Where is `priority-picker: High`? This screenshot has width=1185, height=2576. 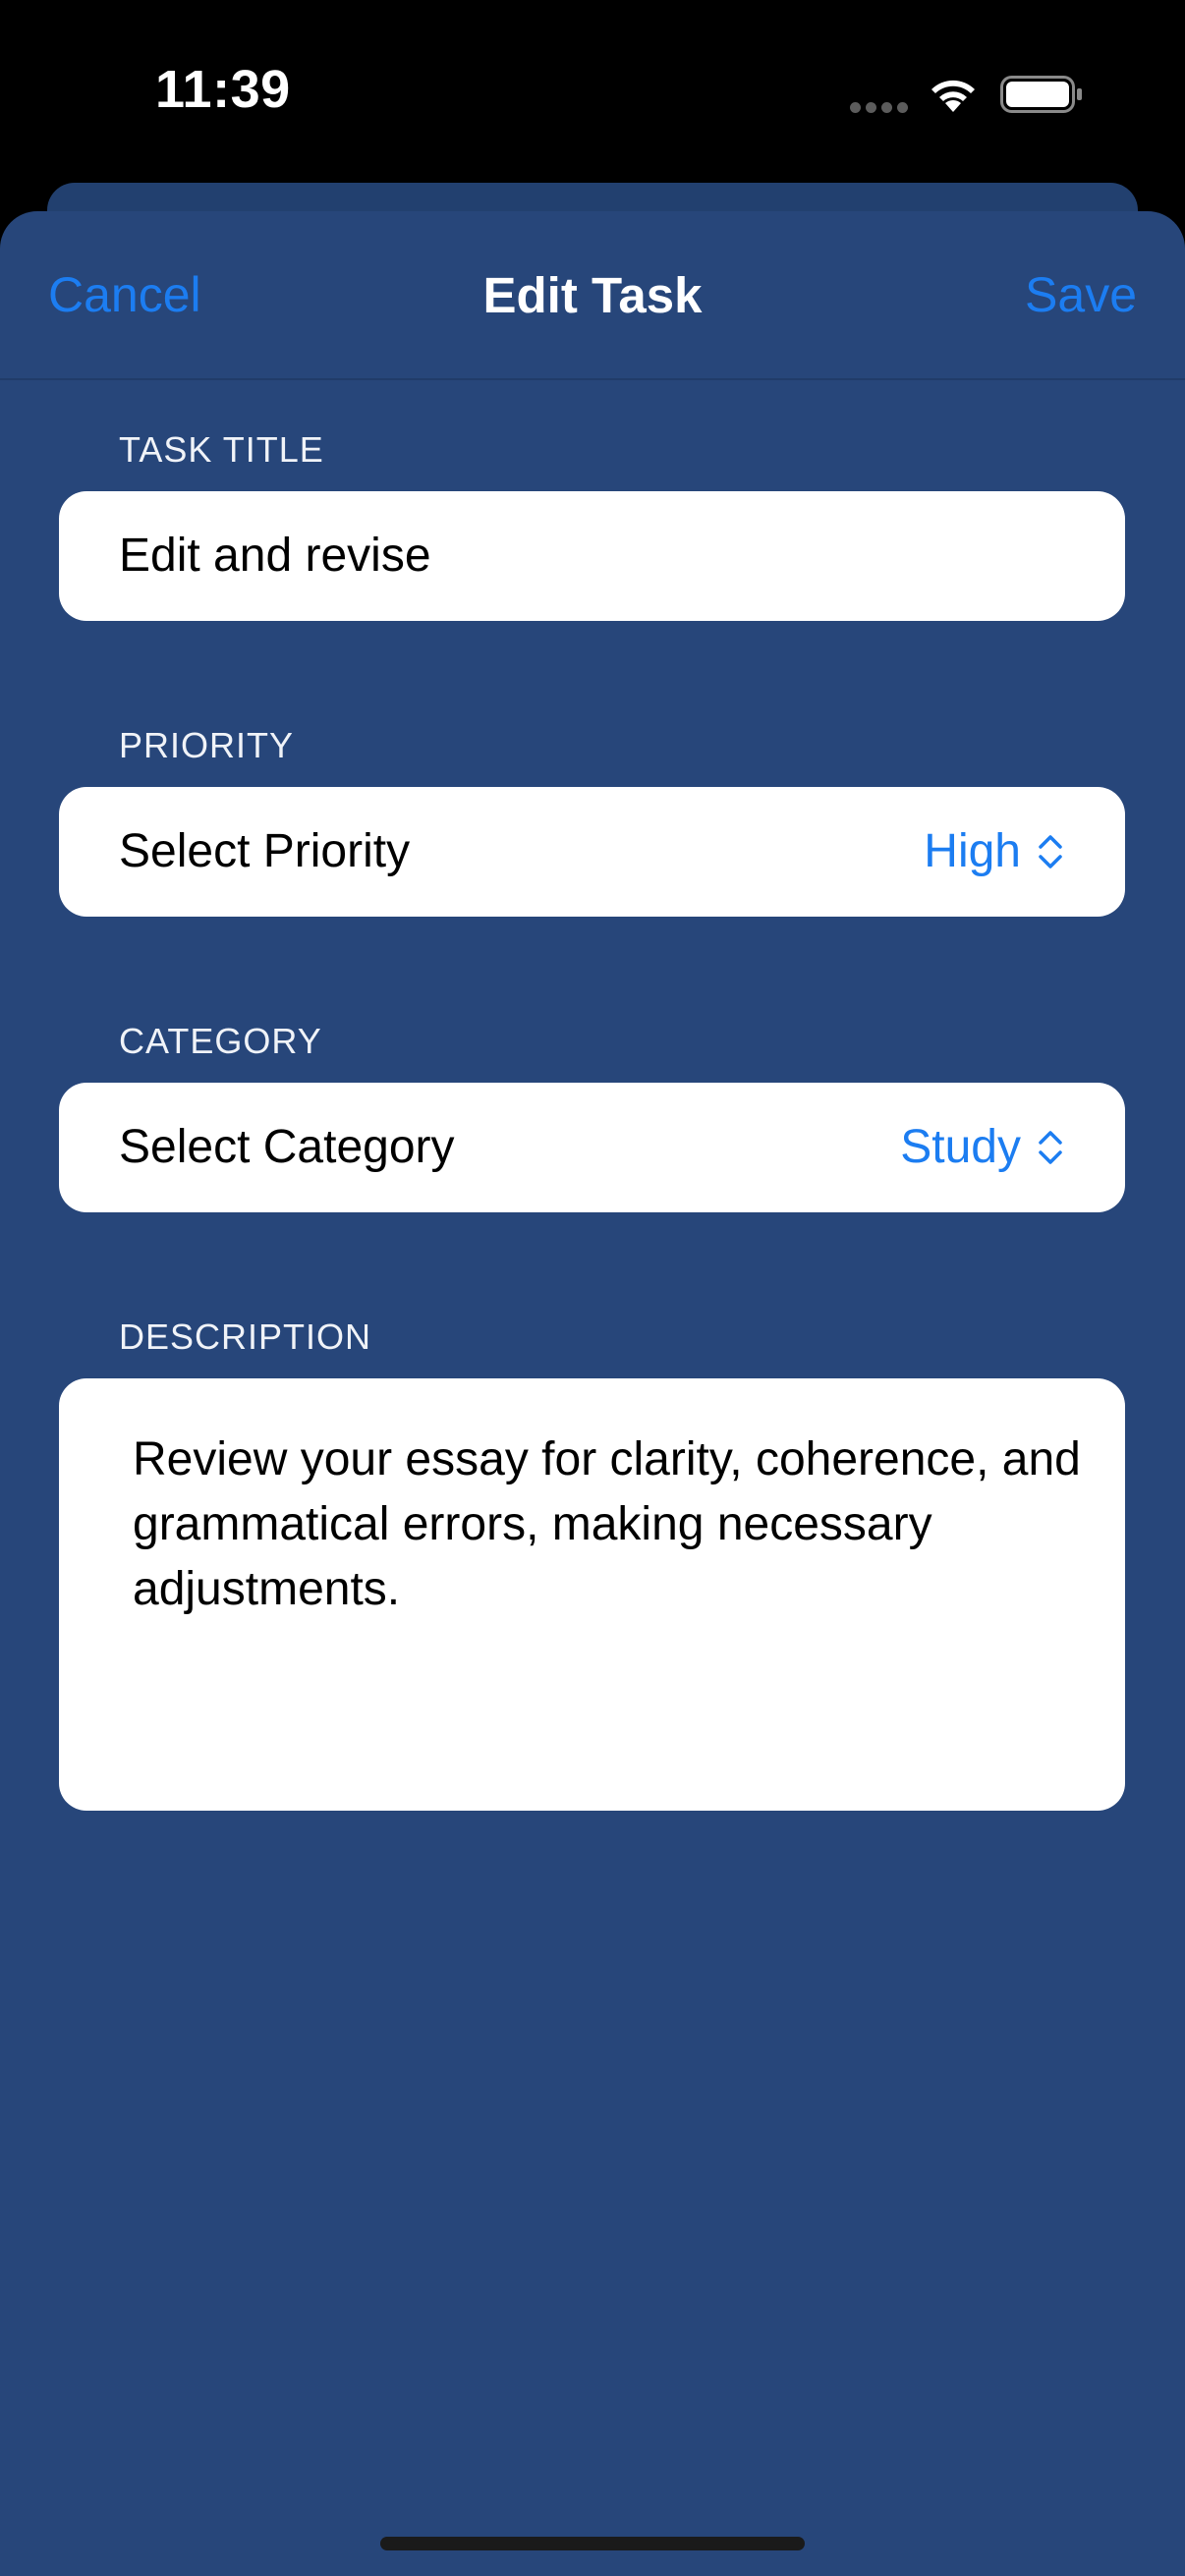
priority-picker: High is located at coordinates (994, 851).